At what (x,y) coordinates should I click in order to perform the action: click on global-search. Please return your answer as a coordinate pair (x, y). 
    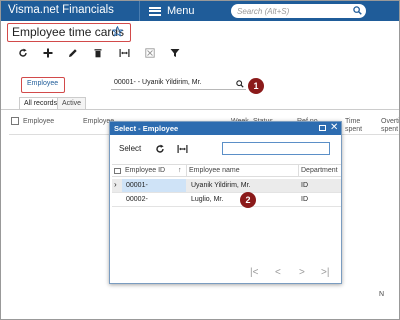
    Looking at the image, I should click on (298, 11).